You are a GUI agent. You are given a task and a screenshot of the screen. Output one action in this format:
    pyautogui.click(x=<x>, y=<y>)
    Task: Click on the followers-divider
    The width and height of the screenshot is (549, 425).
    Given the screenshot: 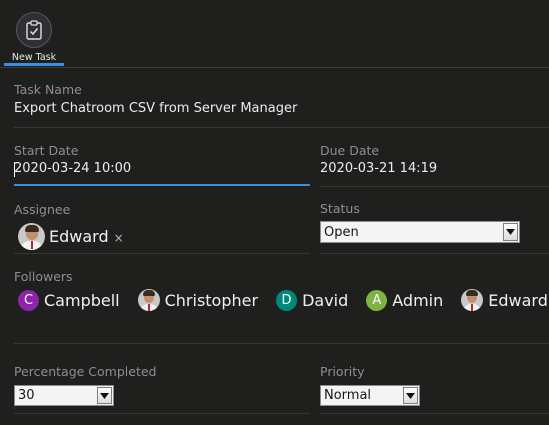 What is the action you would take?
    pyautogui.click(x=281, y=343)
    